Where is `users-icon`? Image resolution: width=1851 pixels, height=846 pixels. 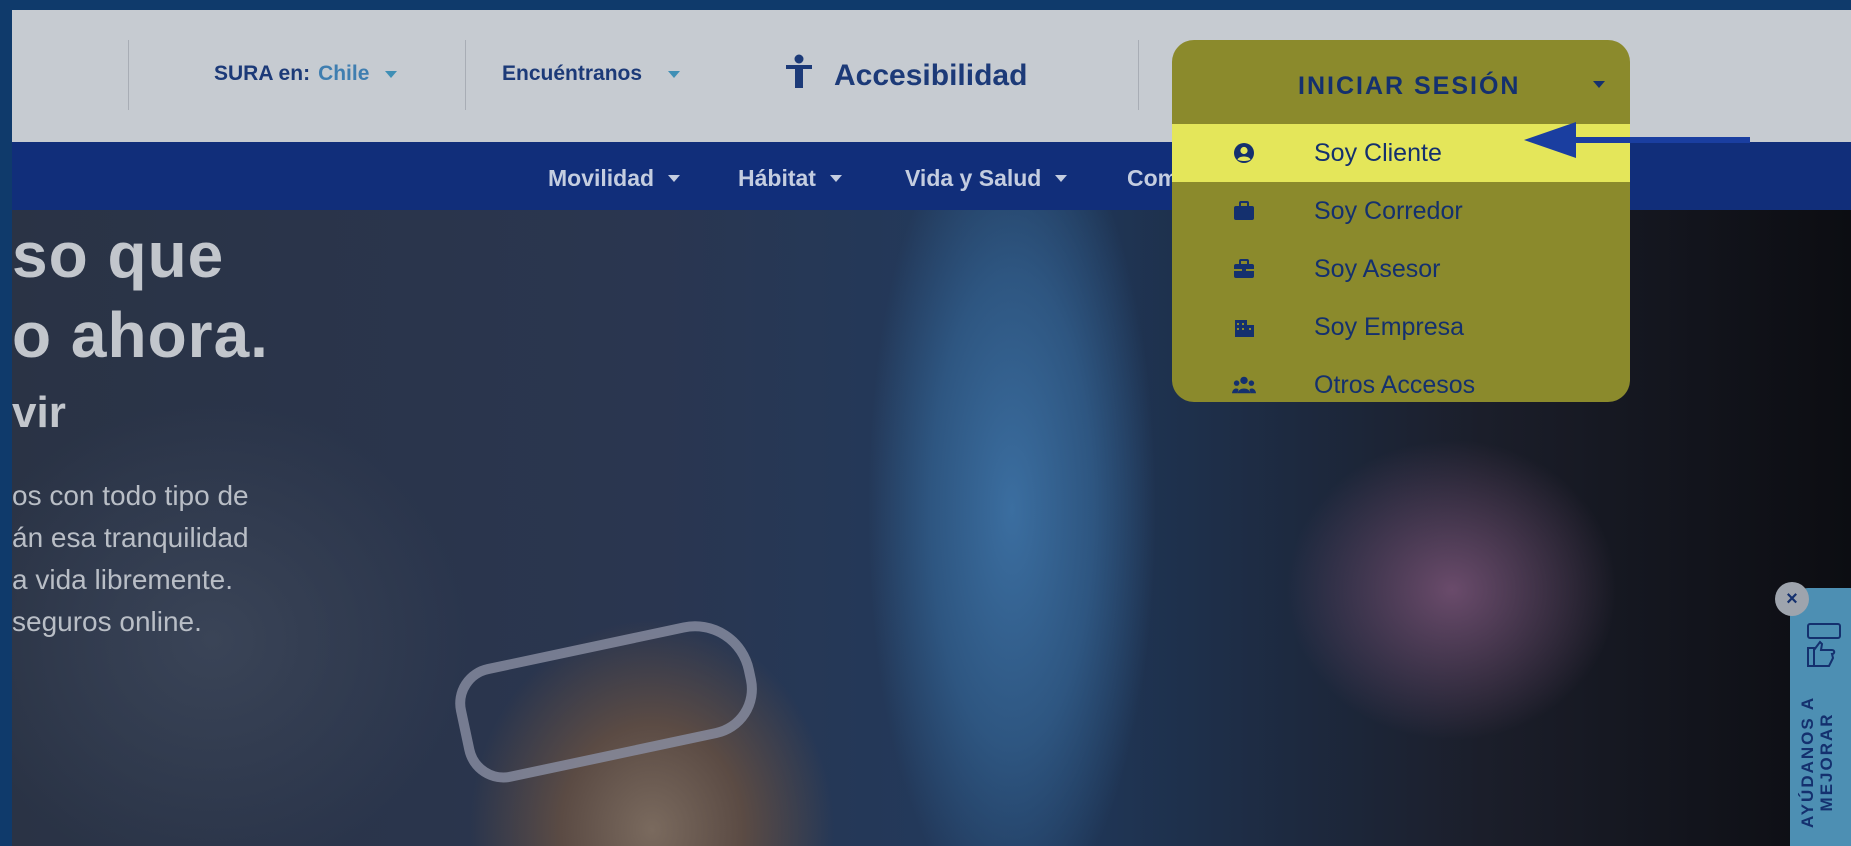
users-icon is located at coordinates (1244, 385).